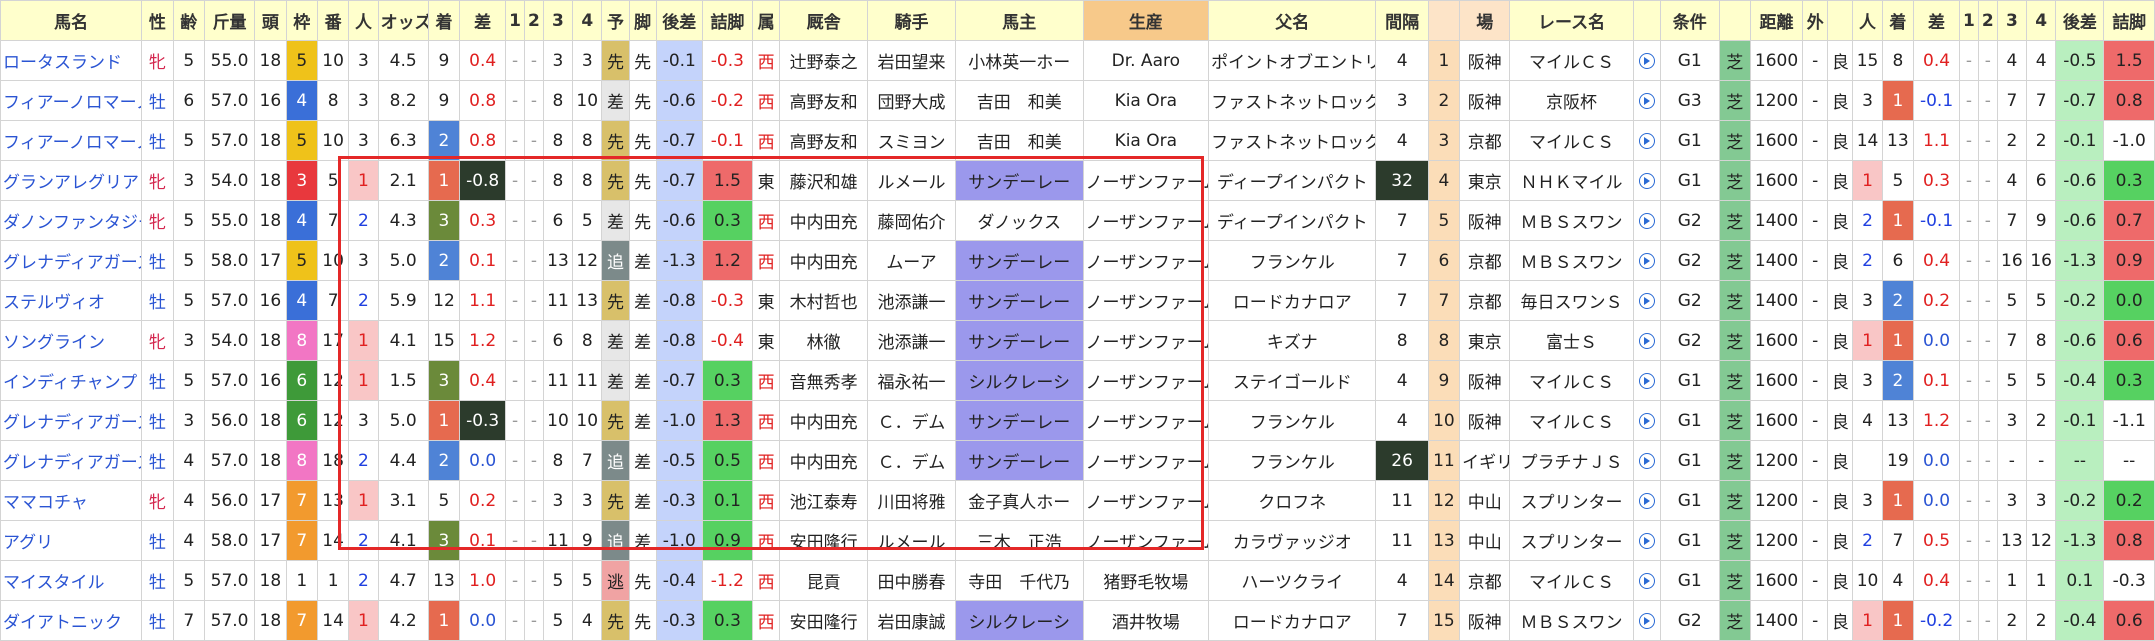  Describe the element at coordinates (71, 220) in the screenshot. I see `horse-name-link: ダノンファンタジー` at that location.